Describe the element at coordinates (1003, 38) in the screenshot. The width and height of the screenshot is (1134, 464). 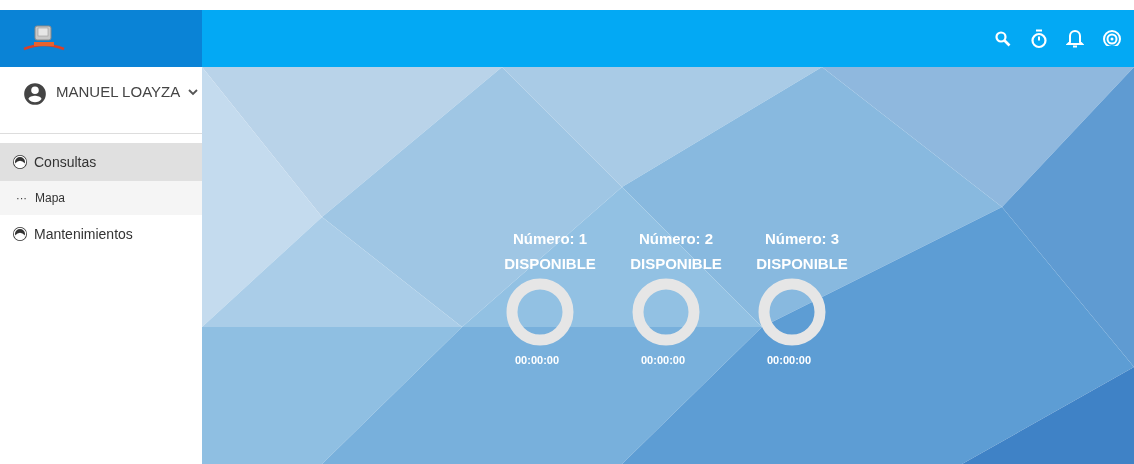
I see `search-icon` at that location.